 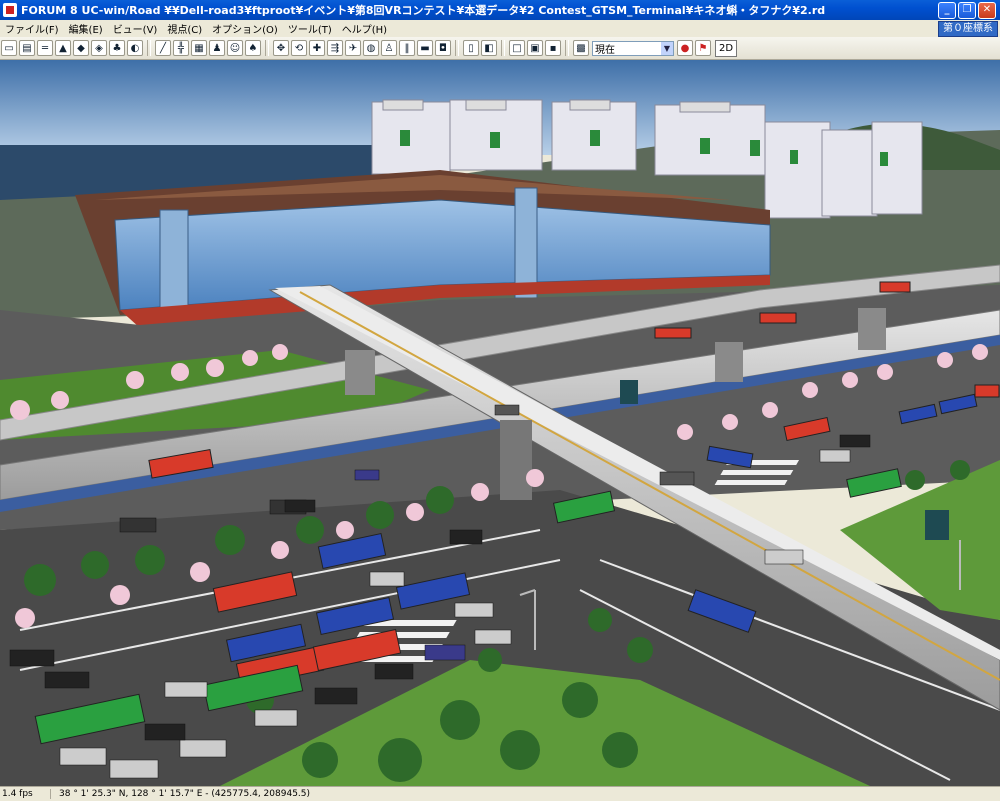 I want to click on walk-mode-icon: ♙, so click(x=389, y=48).